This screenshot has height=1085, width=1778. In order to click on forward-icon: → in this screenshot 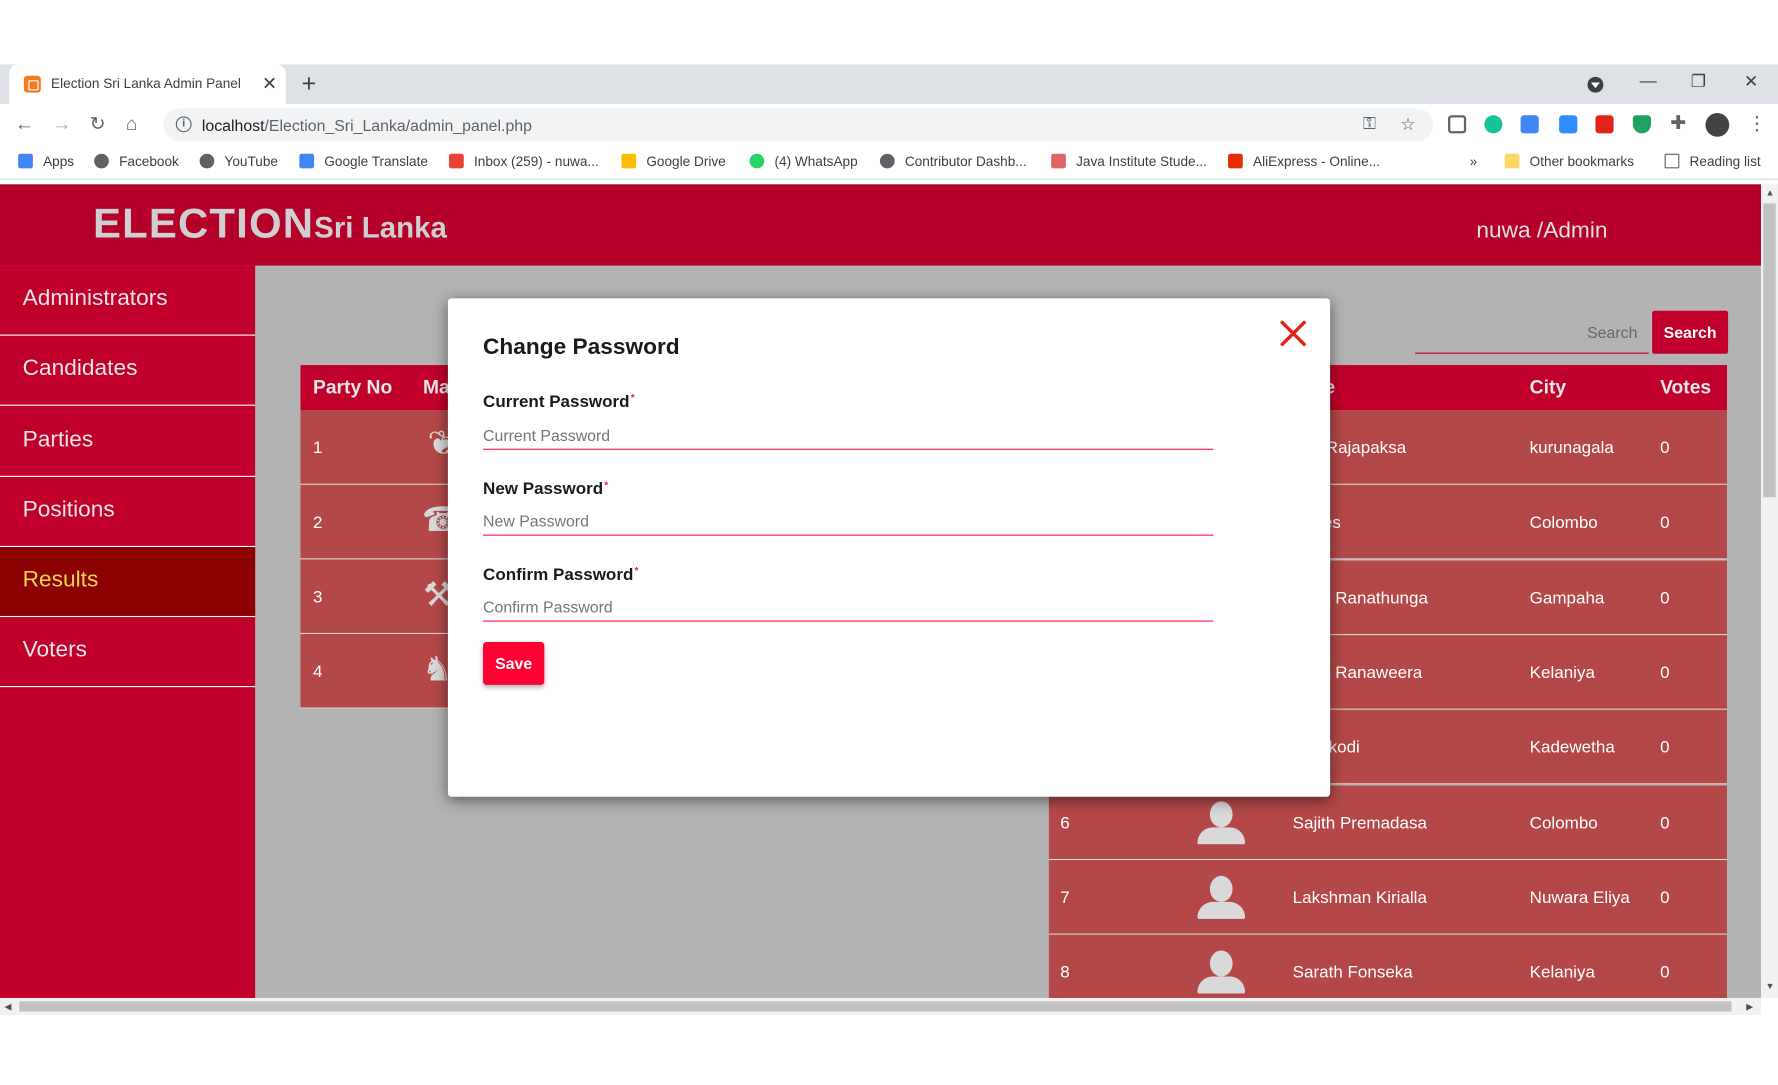, I will do `click(61, 124)`.